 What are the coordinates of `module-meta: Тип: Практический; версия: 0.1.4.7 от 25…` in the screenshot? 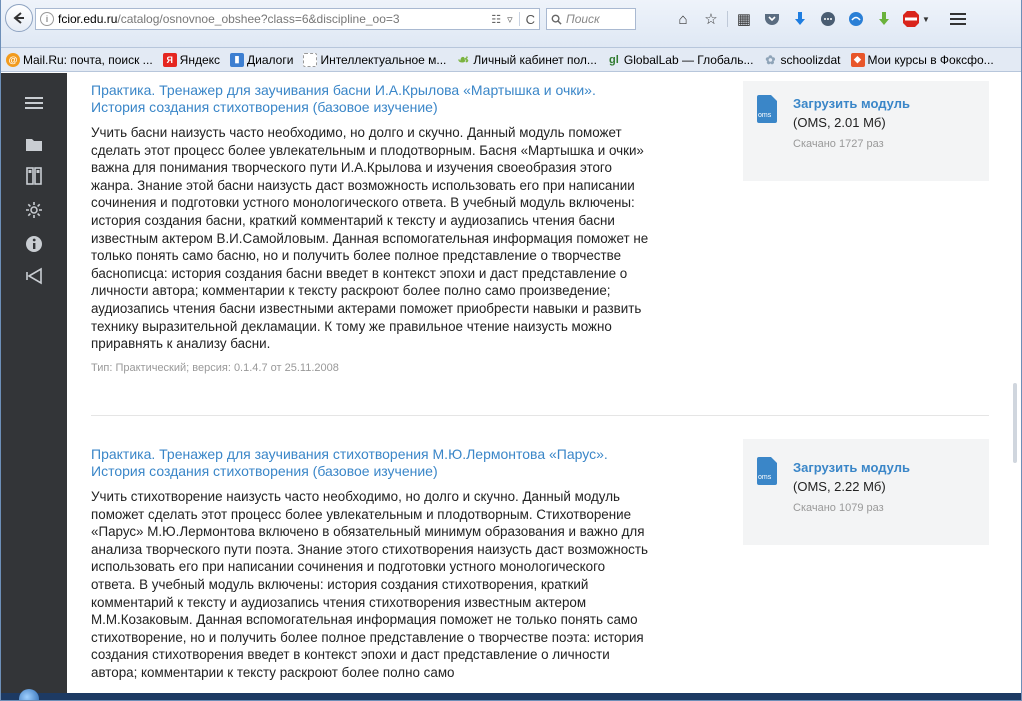 It's located at (215, 367).